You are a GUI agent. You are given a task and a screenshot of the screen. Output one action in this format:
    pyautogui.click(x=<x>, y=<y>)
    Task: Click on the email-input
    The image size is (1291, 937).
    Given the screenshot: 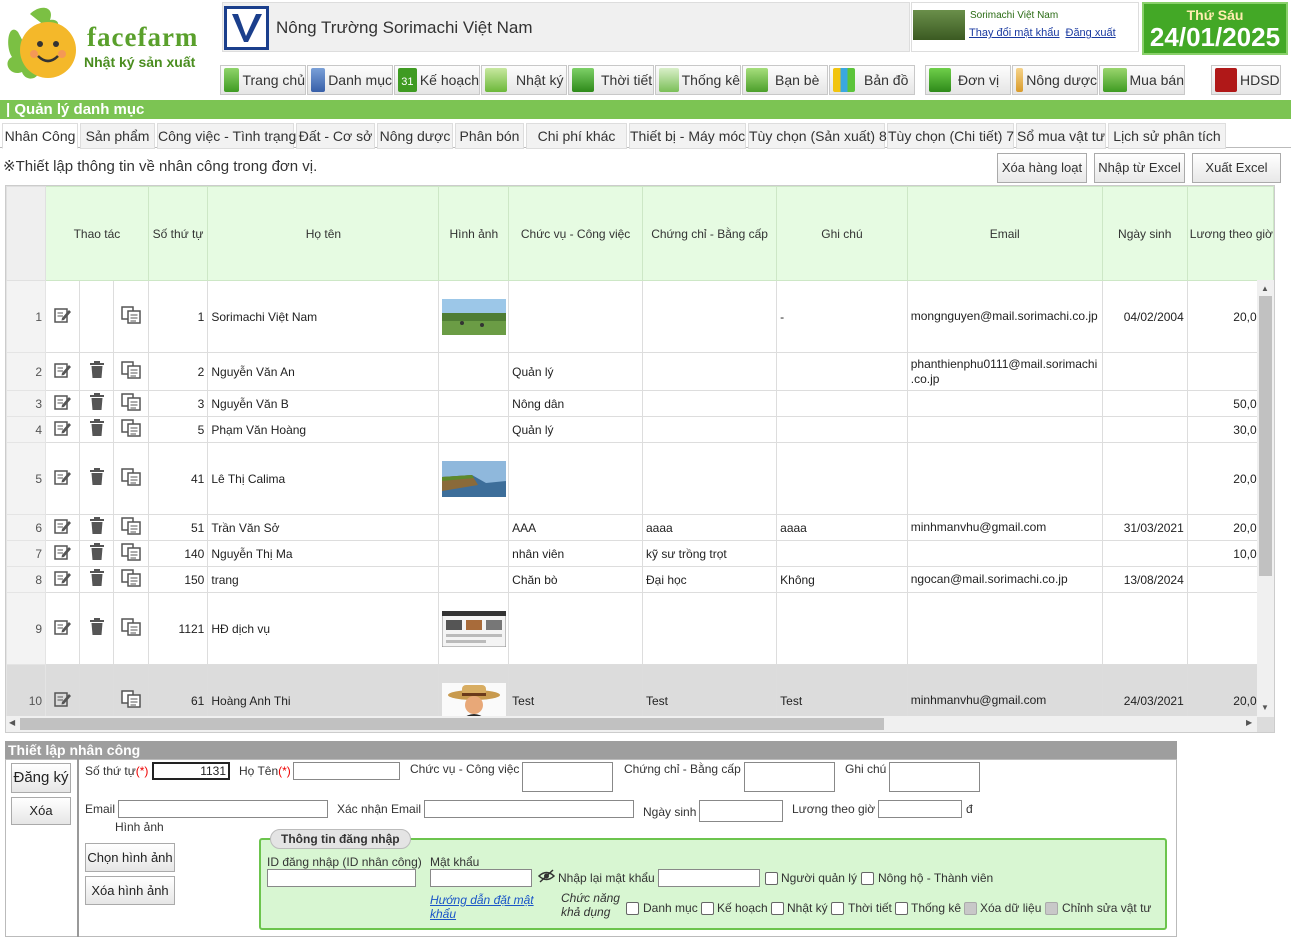 What is the action you would take?
    pyautogui.click(x=223, y=809)
    